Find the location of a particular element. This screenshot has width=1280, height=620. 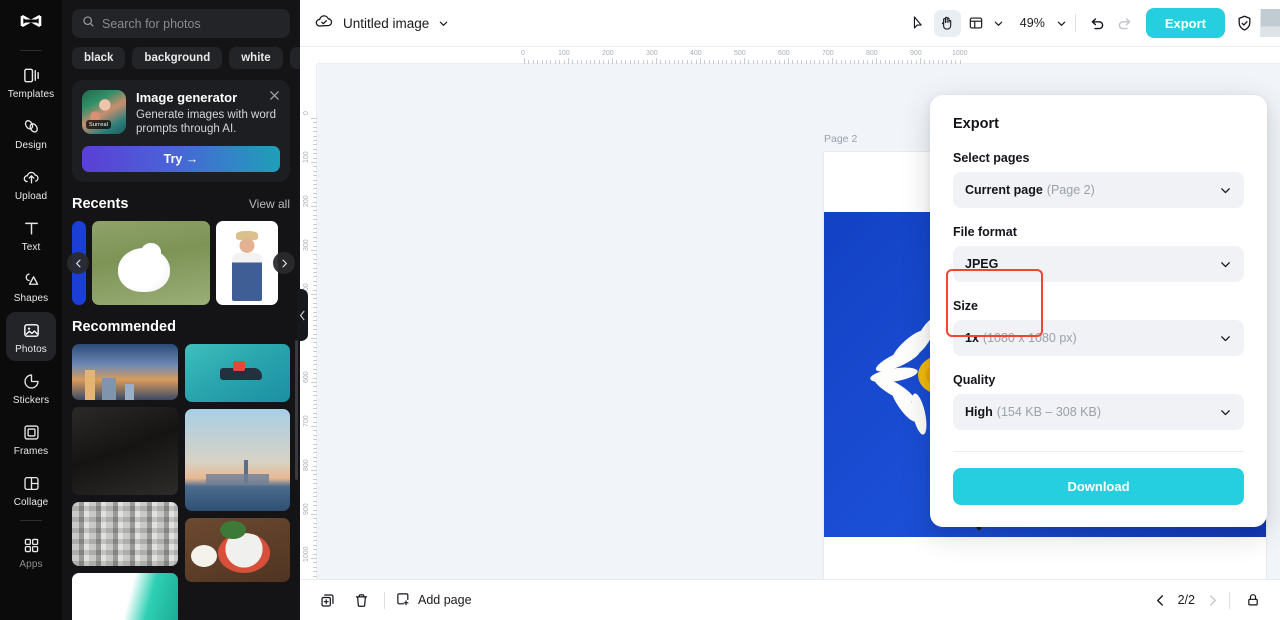

promo-thumbnail: Surreal is located at coordinates (104, 112).